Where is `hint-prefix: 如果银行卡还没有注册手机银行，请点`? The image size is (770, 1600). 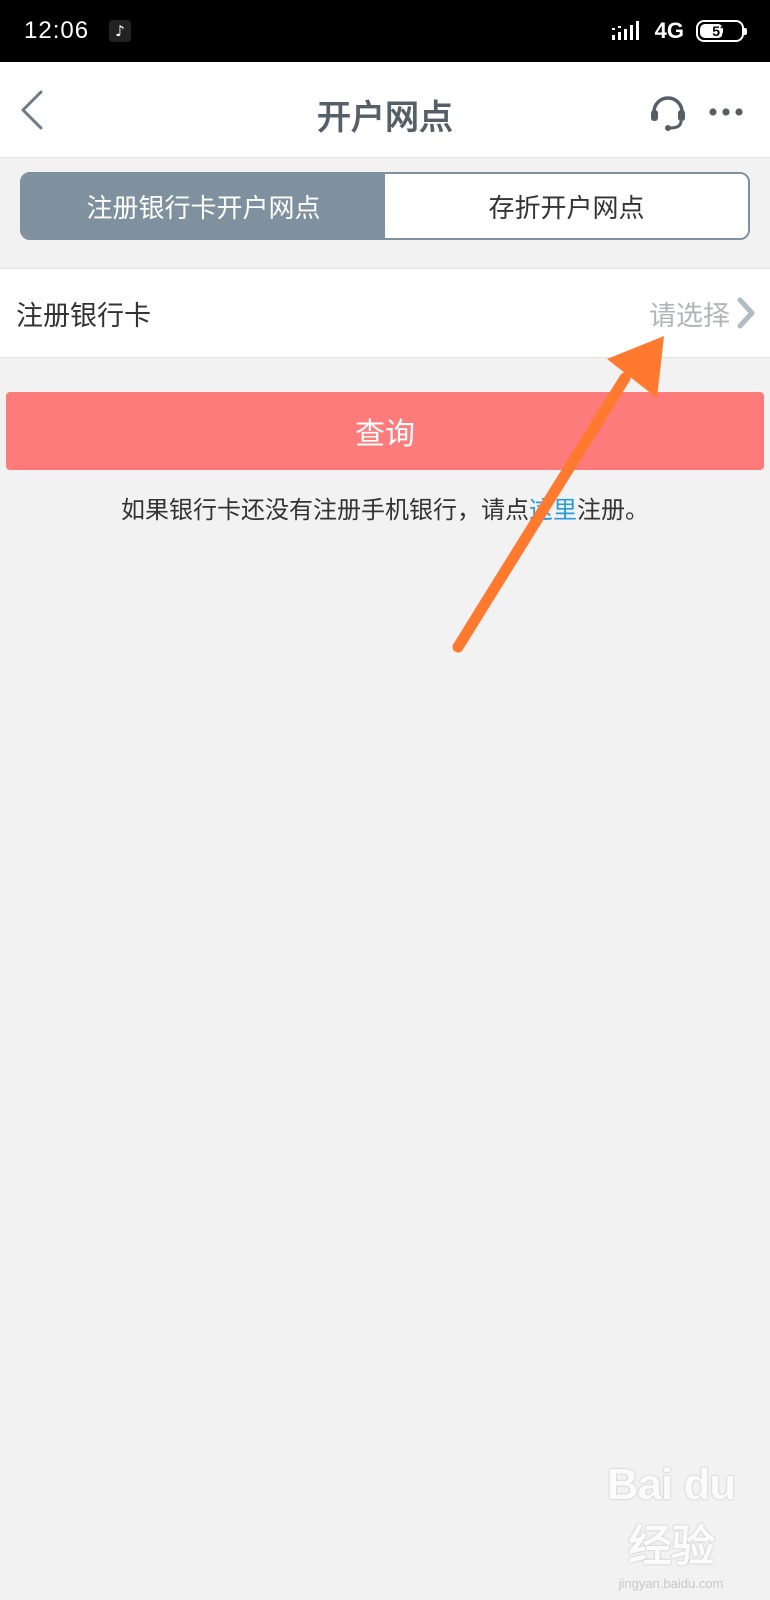 hint-prefix: 如果银行卡还没有注册手机银行，请点 is located at coordinates (325, 510).